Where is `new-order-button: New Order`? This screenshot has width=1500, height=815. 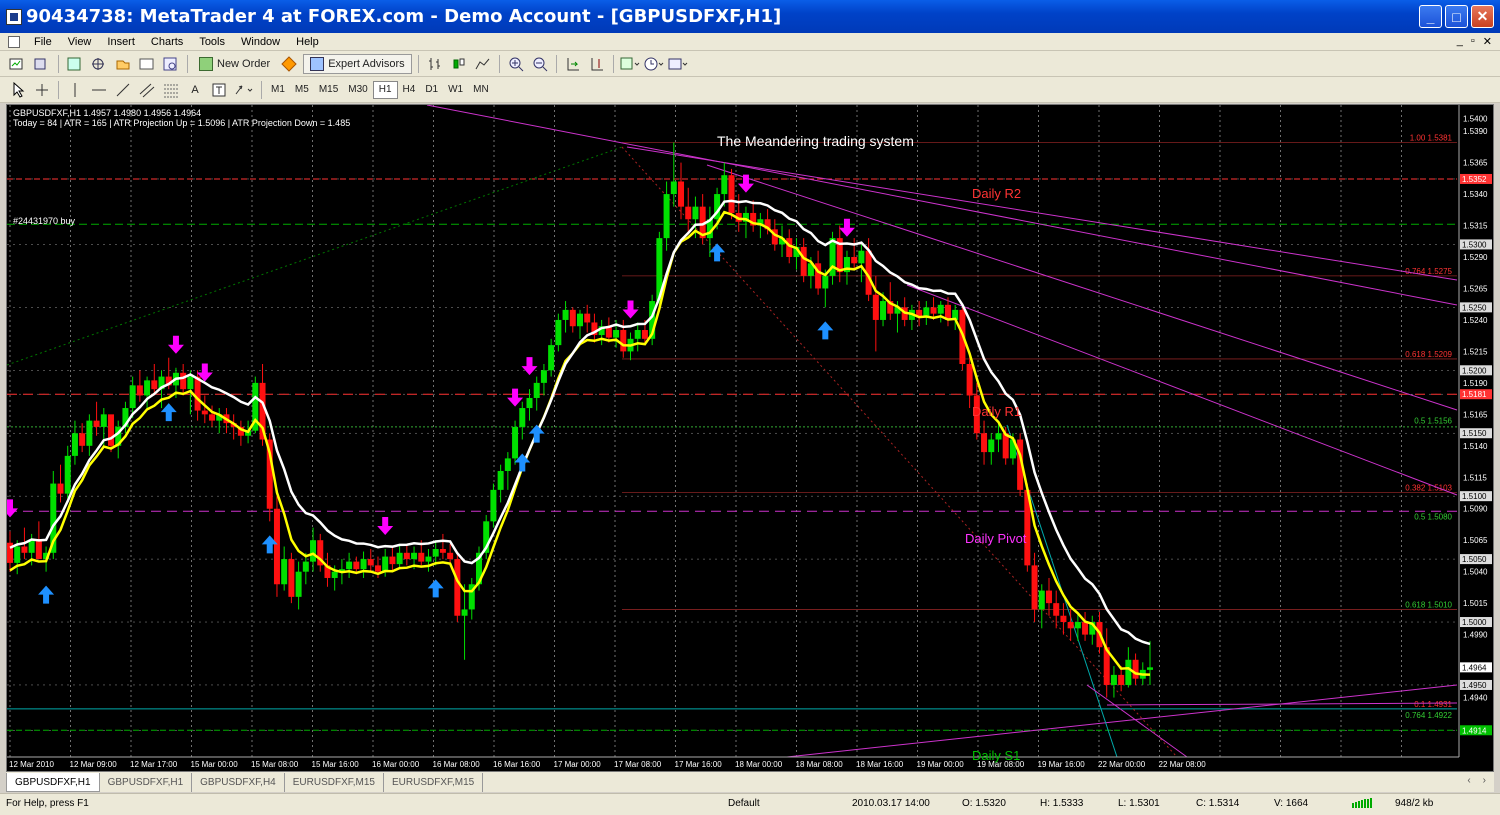 new-order-button: New Order is located at coordinates (234, 64).